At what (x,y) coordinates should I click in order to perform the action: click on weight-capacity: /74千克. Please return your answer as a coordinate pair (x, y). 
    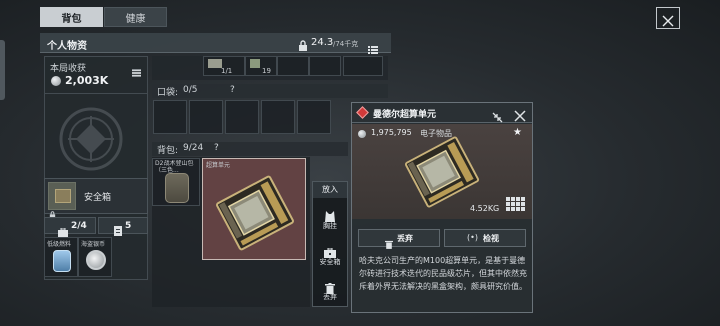
    Looking at the image, I should click on (346, 44).